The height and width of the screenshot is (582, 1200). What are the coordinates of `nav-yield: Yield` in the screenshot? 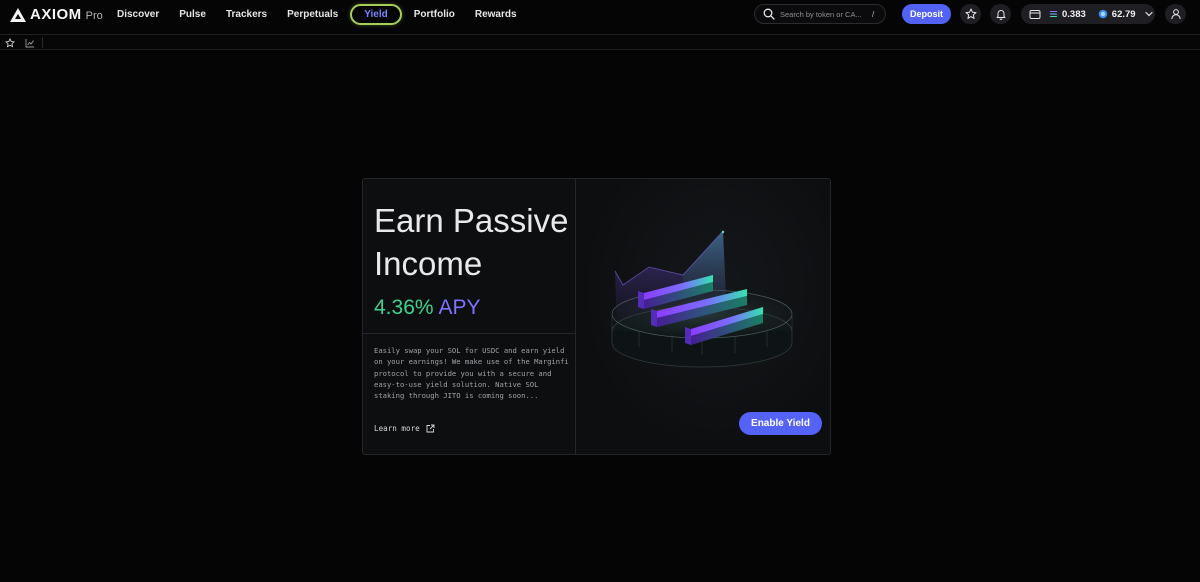 It's located at (376, 14).